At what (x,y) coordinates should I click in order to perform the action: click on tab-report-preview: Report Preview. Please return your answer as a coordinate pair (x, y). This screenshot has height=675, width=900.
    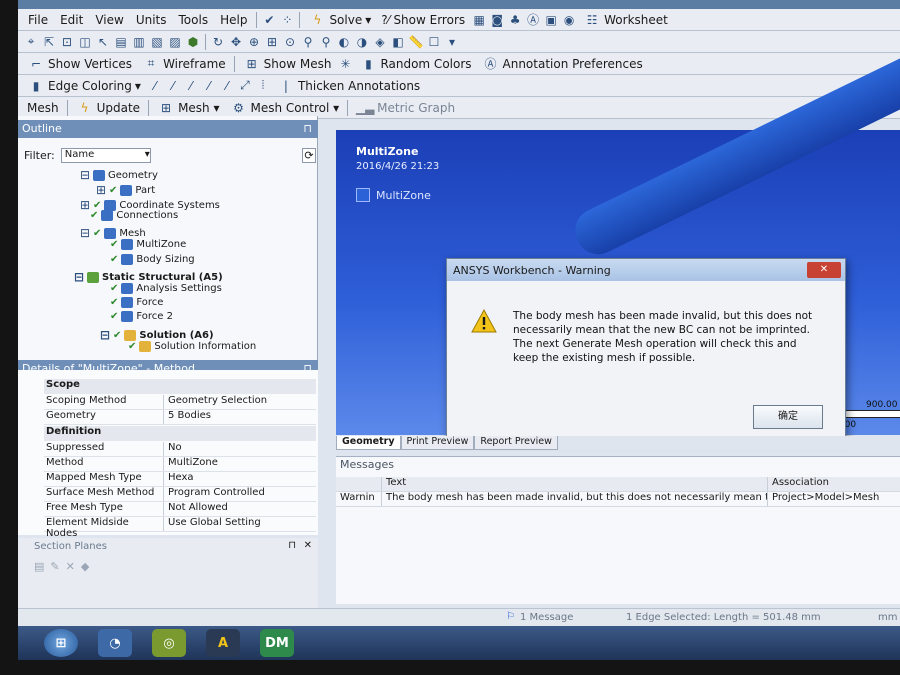
    Looking at the image, I should click on (516, 443).